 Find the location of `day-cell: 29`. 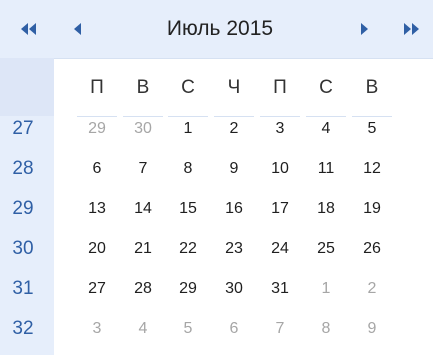

day-cell: 29 is located at coordinates (188, 289).